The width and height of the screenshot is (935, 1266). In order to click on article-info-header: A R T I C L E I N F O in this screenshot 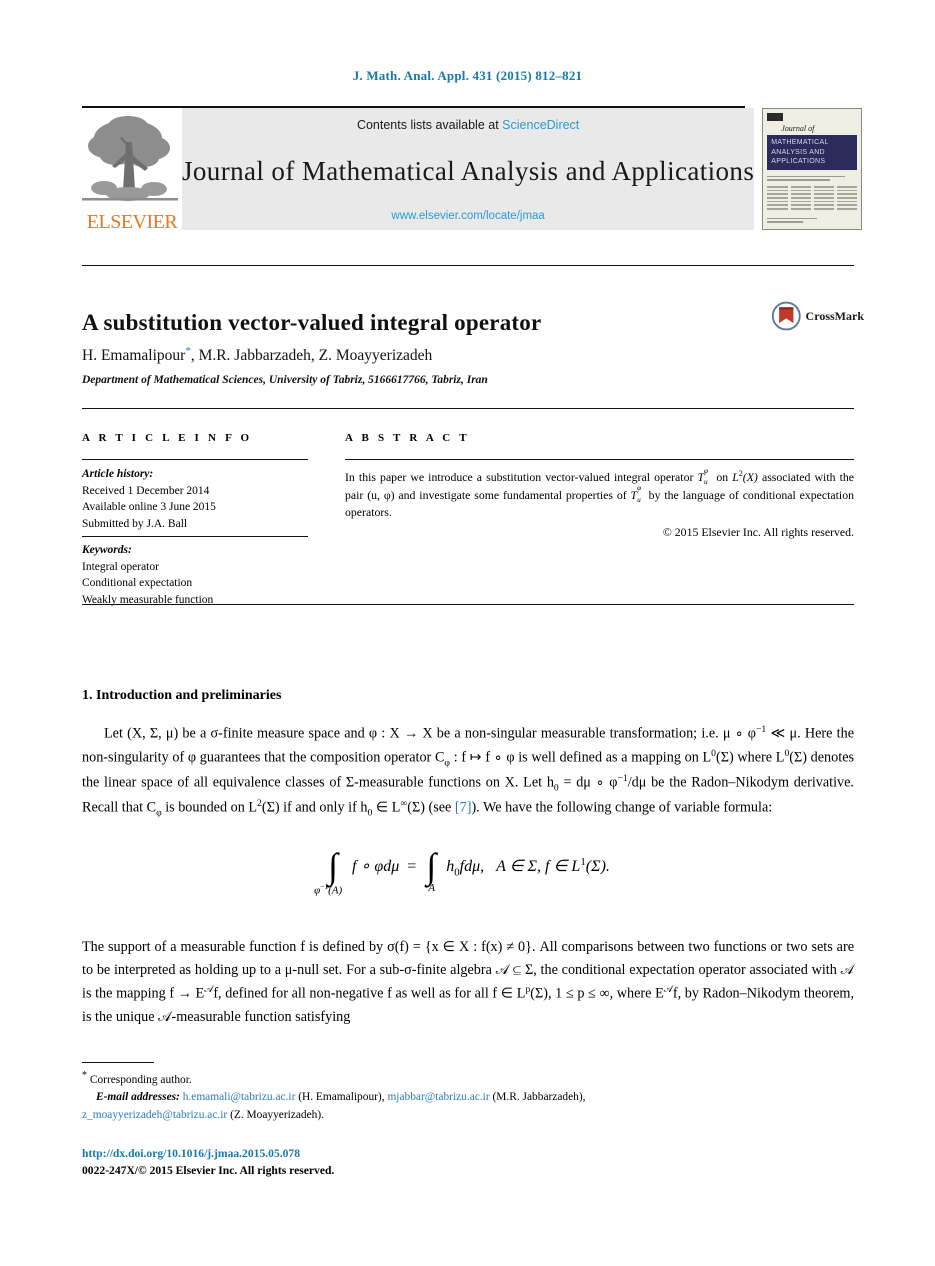, I will do `click(167, 438)`.